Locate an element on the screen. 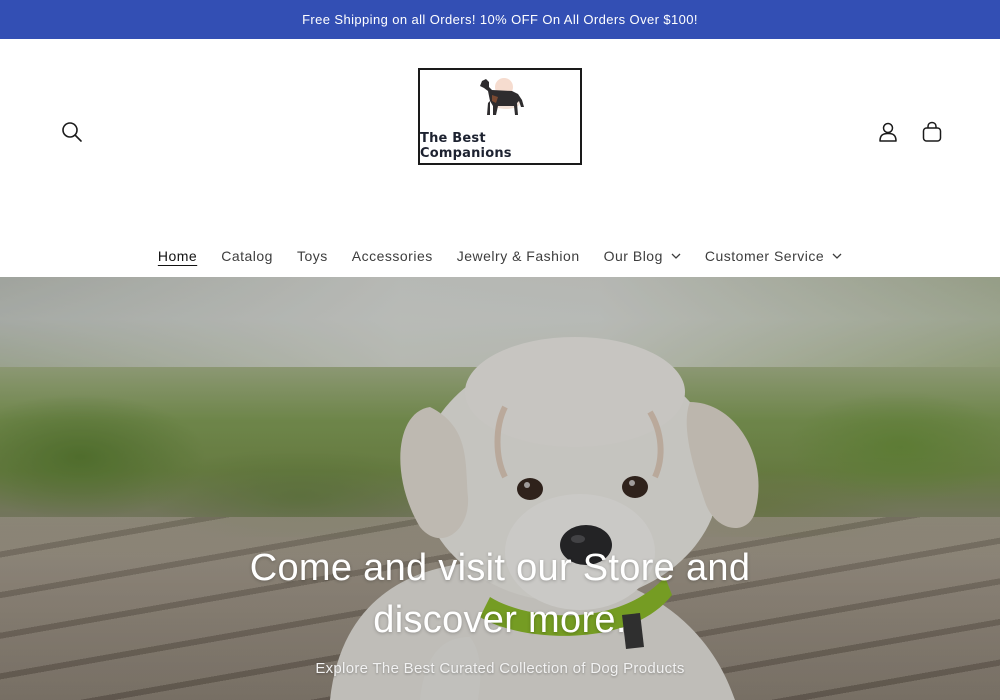  cart-button is located at coordinates (932, 132).